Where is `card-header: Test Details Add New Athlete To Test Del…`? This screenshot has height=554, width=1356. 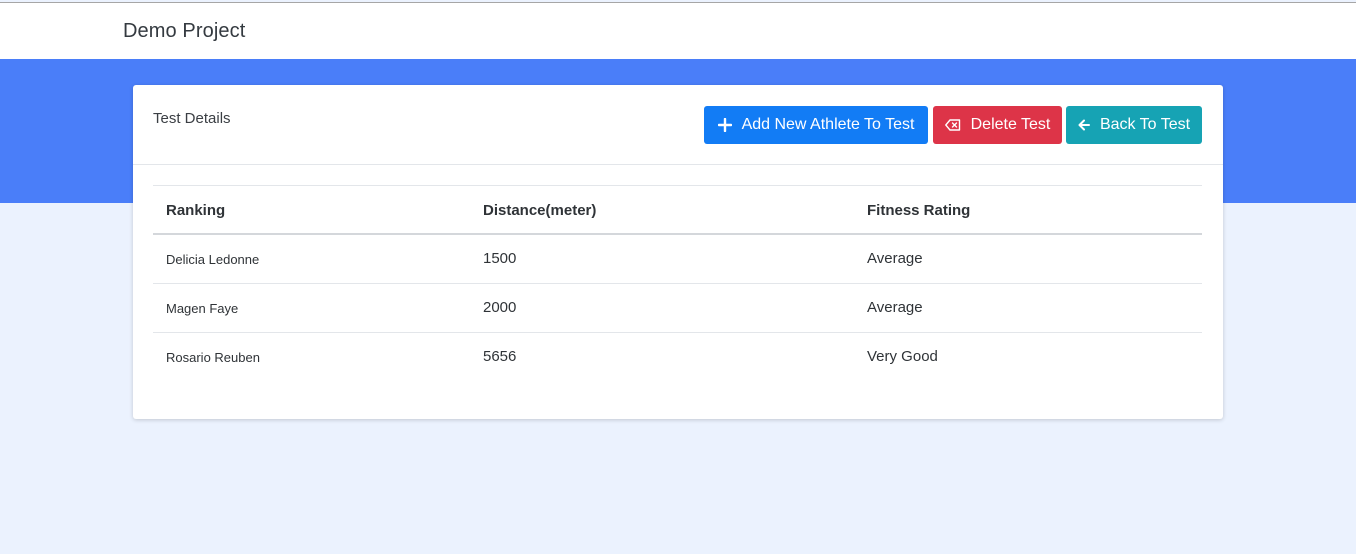 card-header: Test Details Add New Athlete To Test Del… is located at coordinates (678, 125).